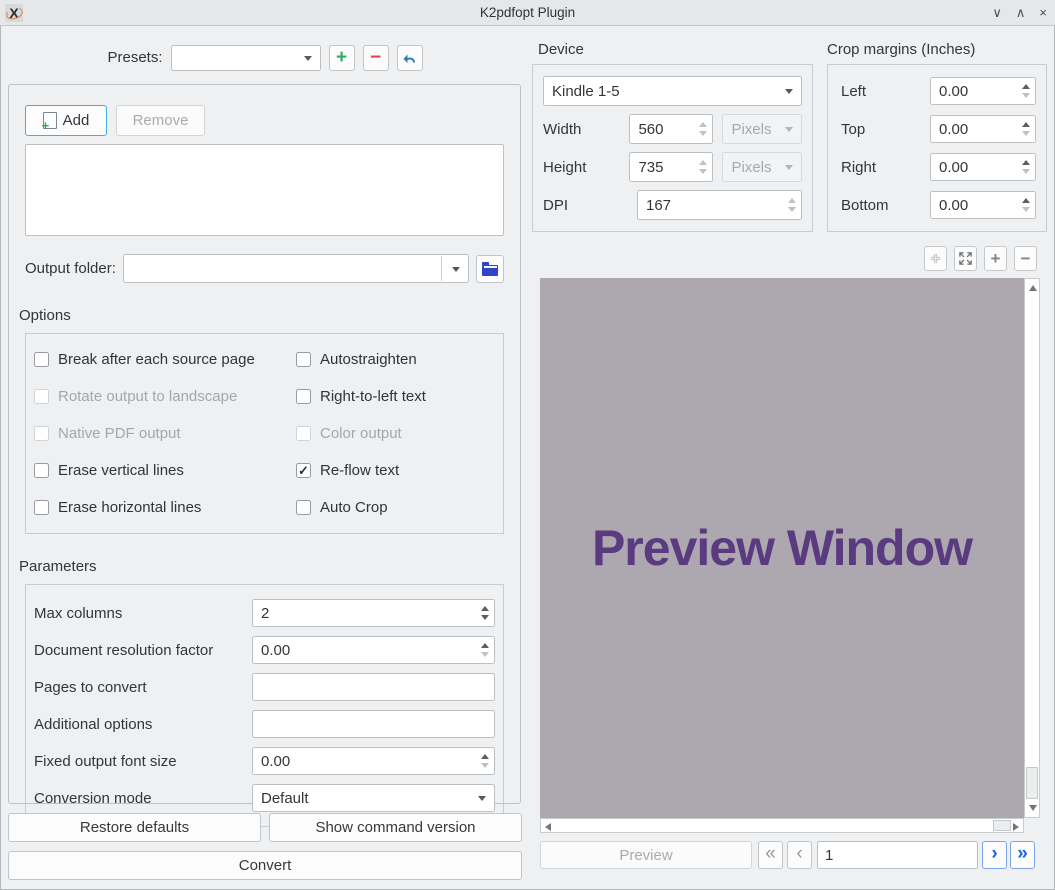 The height and width of the screenshot is (890, 1055). I want to click on document-resolution-factor-input, so click(373, 650).